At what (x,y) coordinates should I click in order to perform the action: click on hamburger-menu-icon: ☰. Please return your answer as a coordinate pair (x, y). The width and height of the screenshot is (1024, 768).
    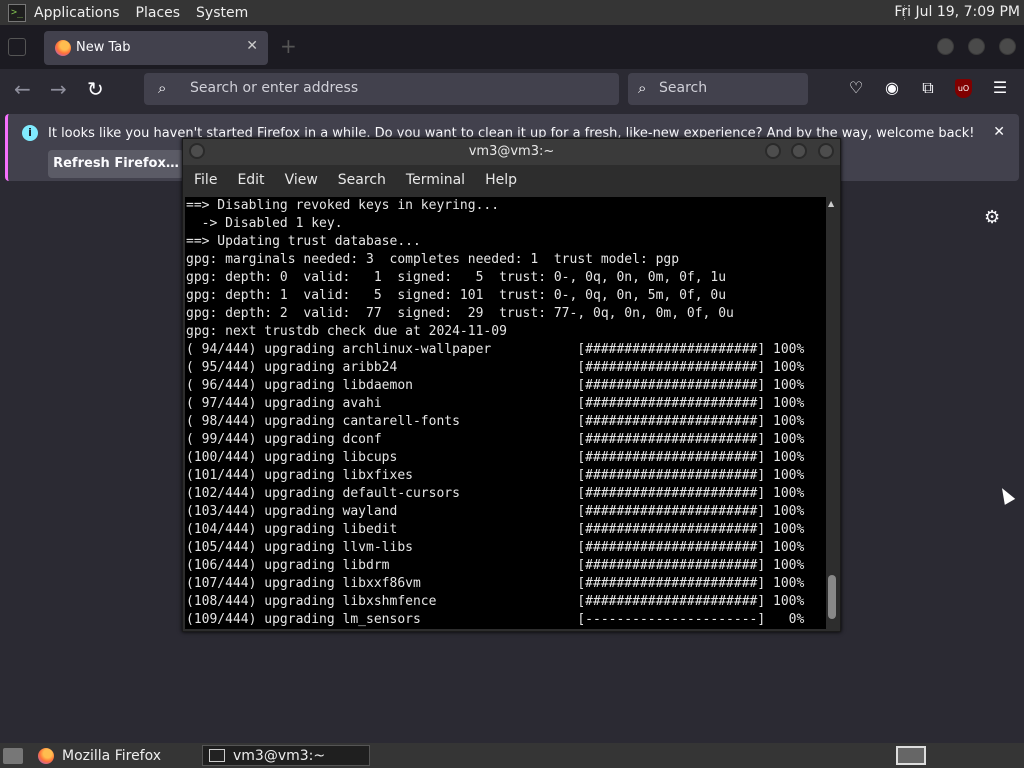
    Looking at the image, I should click on (1000, 87).